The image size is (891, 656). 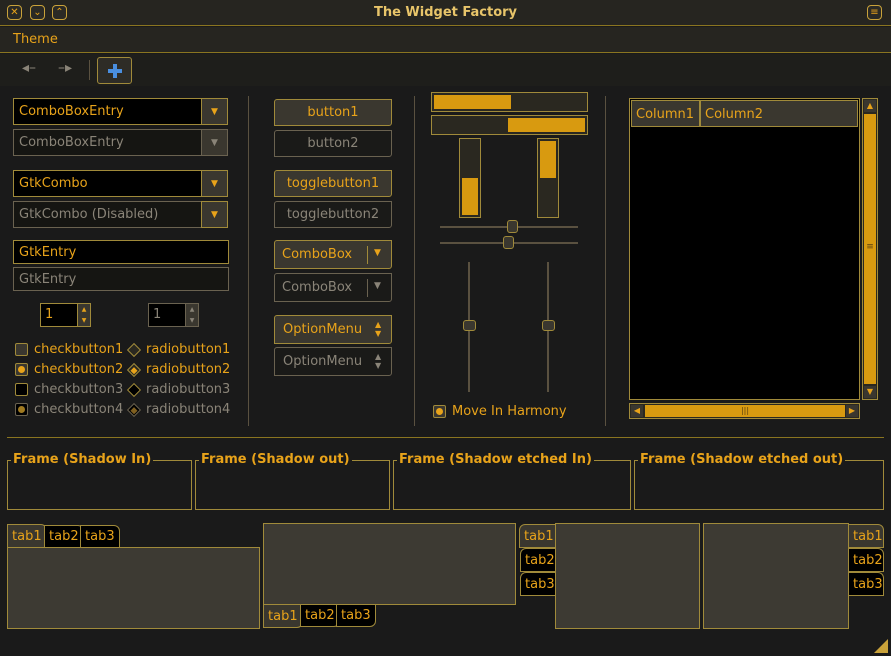 What do you see at coordinates (870, 106) in the screenshot?
I see `scroll-up-icon: ▲` at bounding box center [870, 106].